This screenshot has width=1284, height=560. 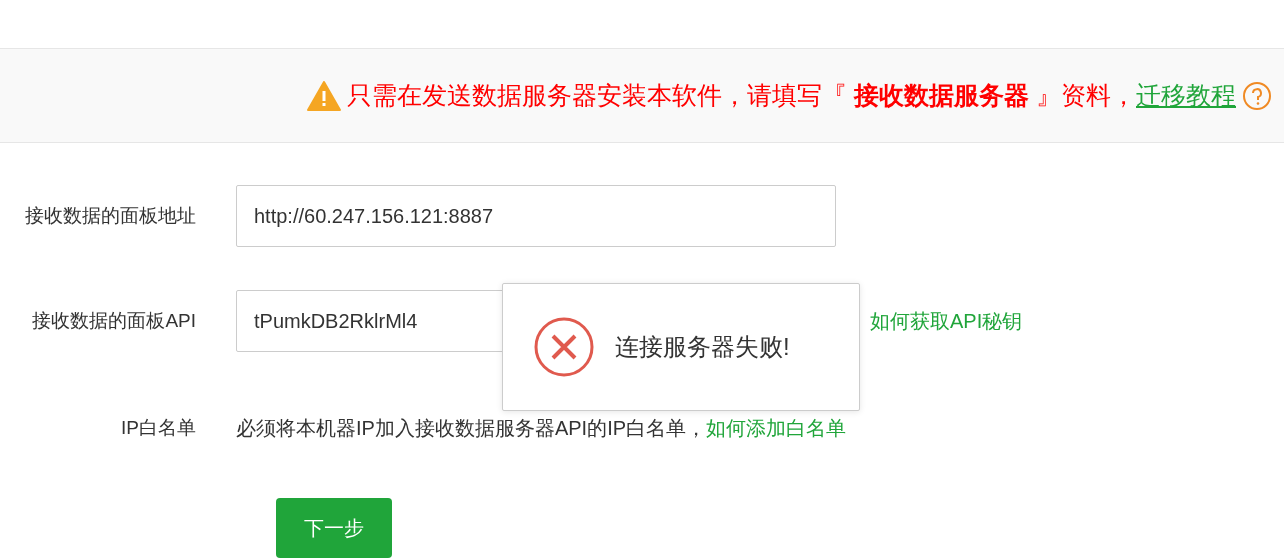 What do you see at coordinates (536, 216) in the screenshot?
I see `input-field: http://60.247.156.121:8887` at bounding box center [536, 216].